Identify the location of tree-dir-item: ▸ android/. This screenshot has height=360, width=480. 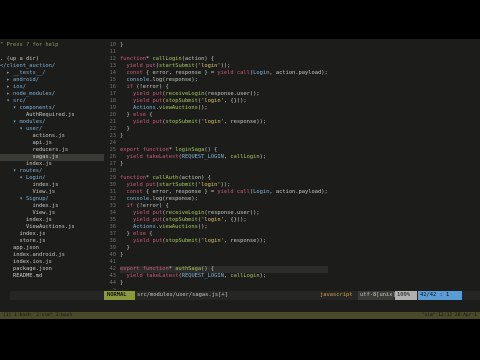
(52, 80).